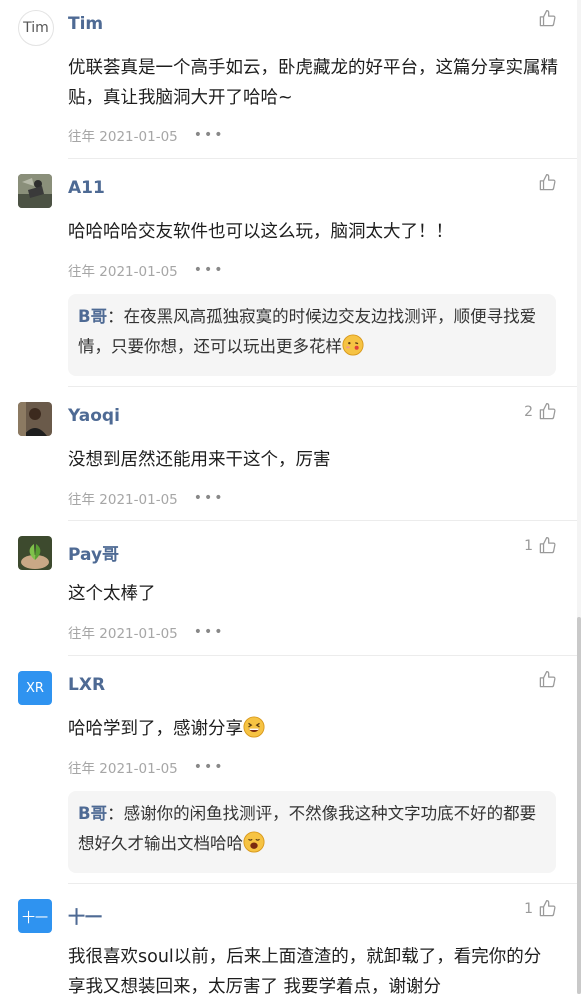 This screenshot has width=581, height=994. I want to click on comment-text: 没想到居然还能用来干这个，厉害, so click(199, 460).